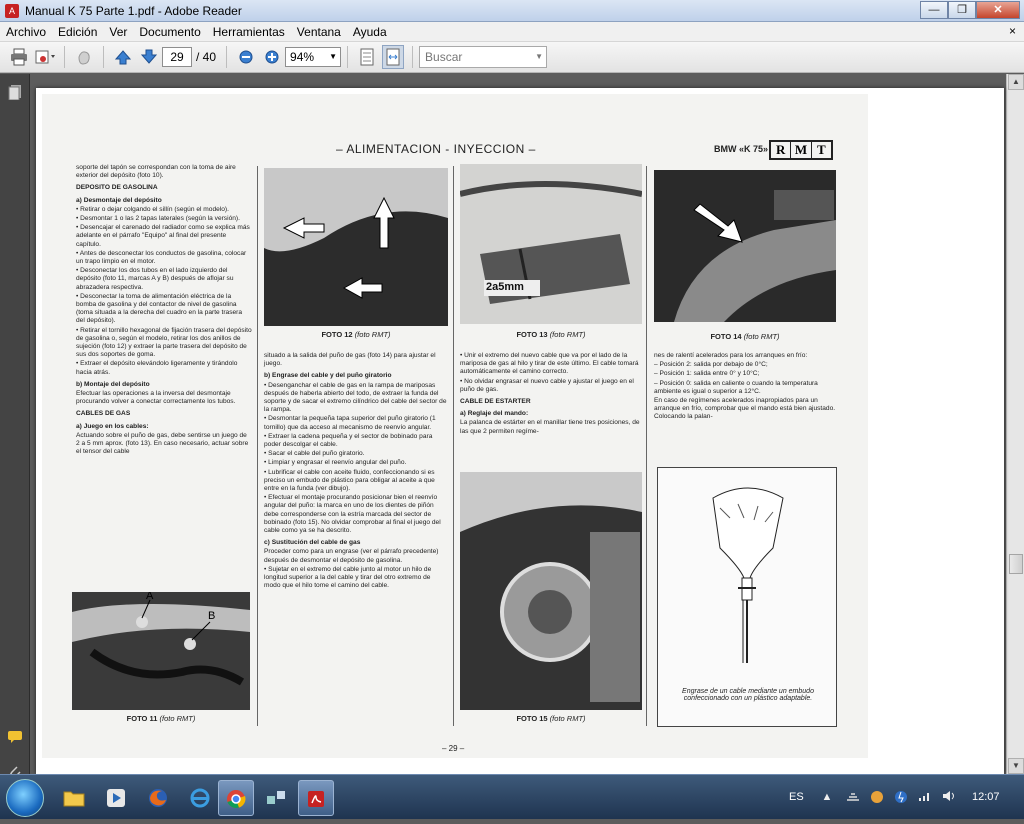  Describe the element at coordinates (206, 57) in the screenshot. I see `page-total: / 40` at that location.